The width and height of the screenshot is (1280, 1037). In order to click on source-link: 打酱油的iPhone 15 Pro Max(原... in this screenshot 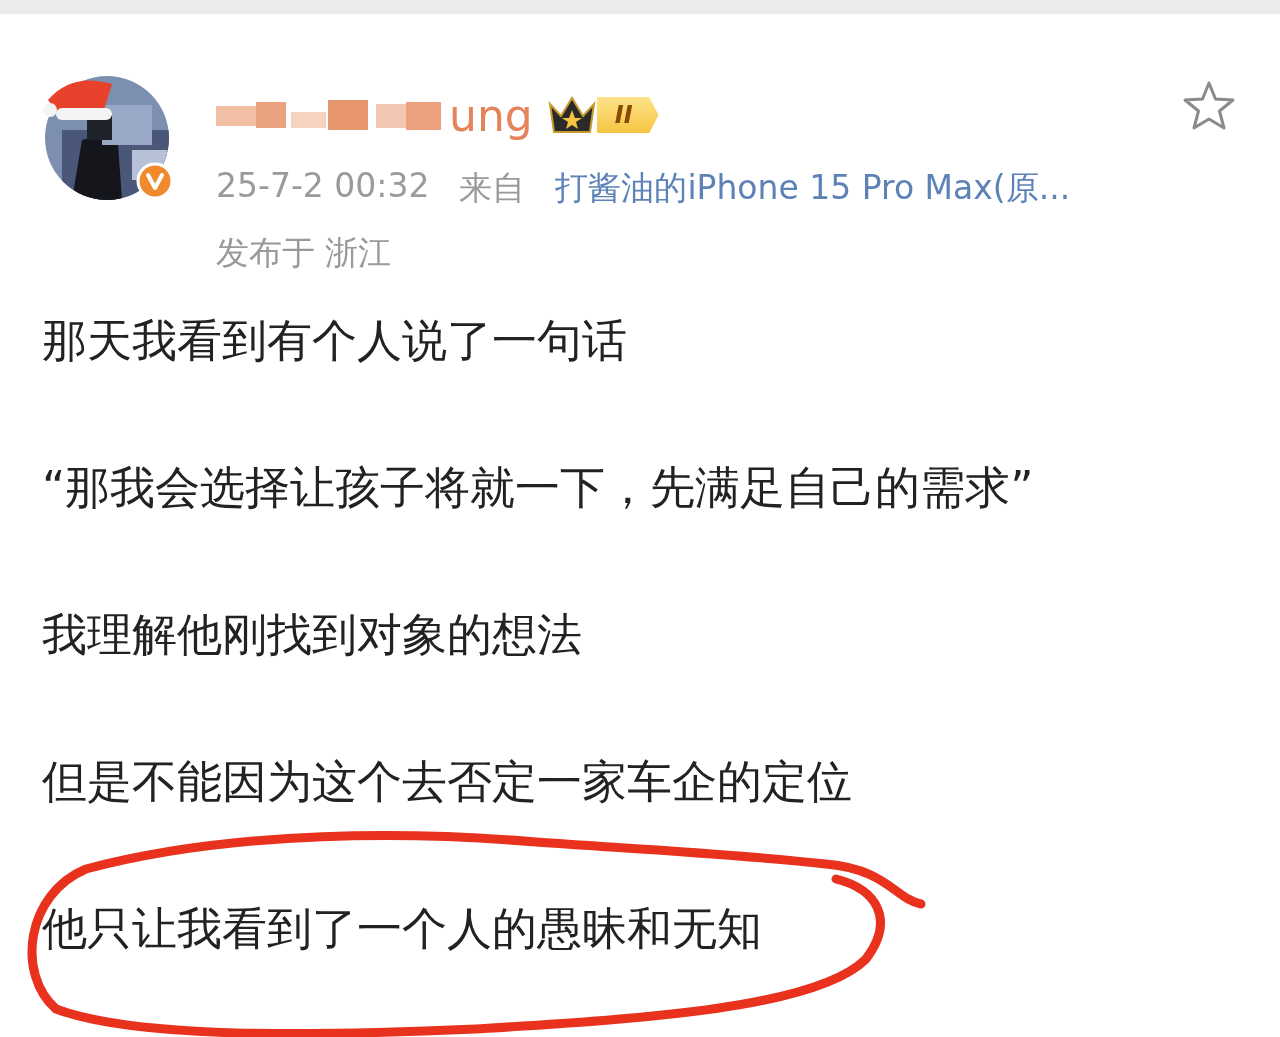, I will do `click(813, 188)`.